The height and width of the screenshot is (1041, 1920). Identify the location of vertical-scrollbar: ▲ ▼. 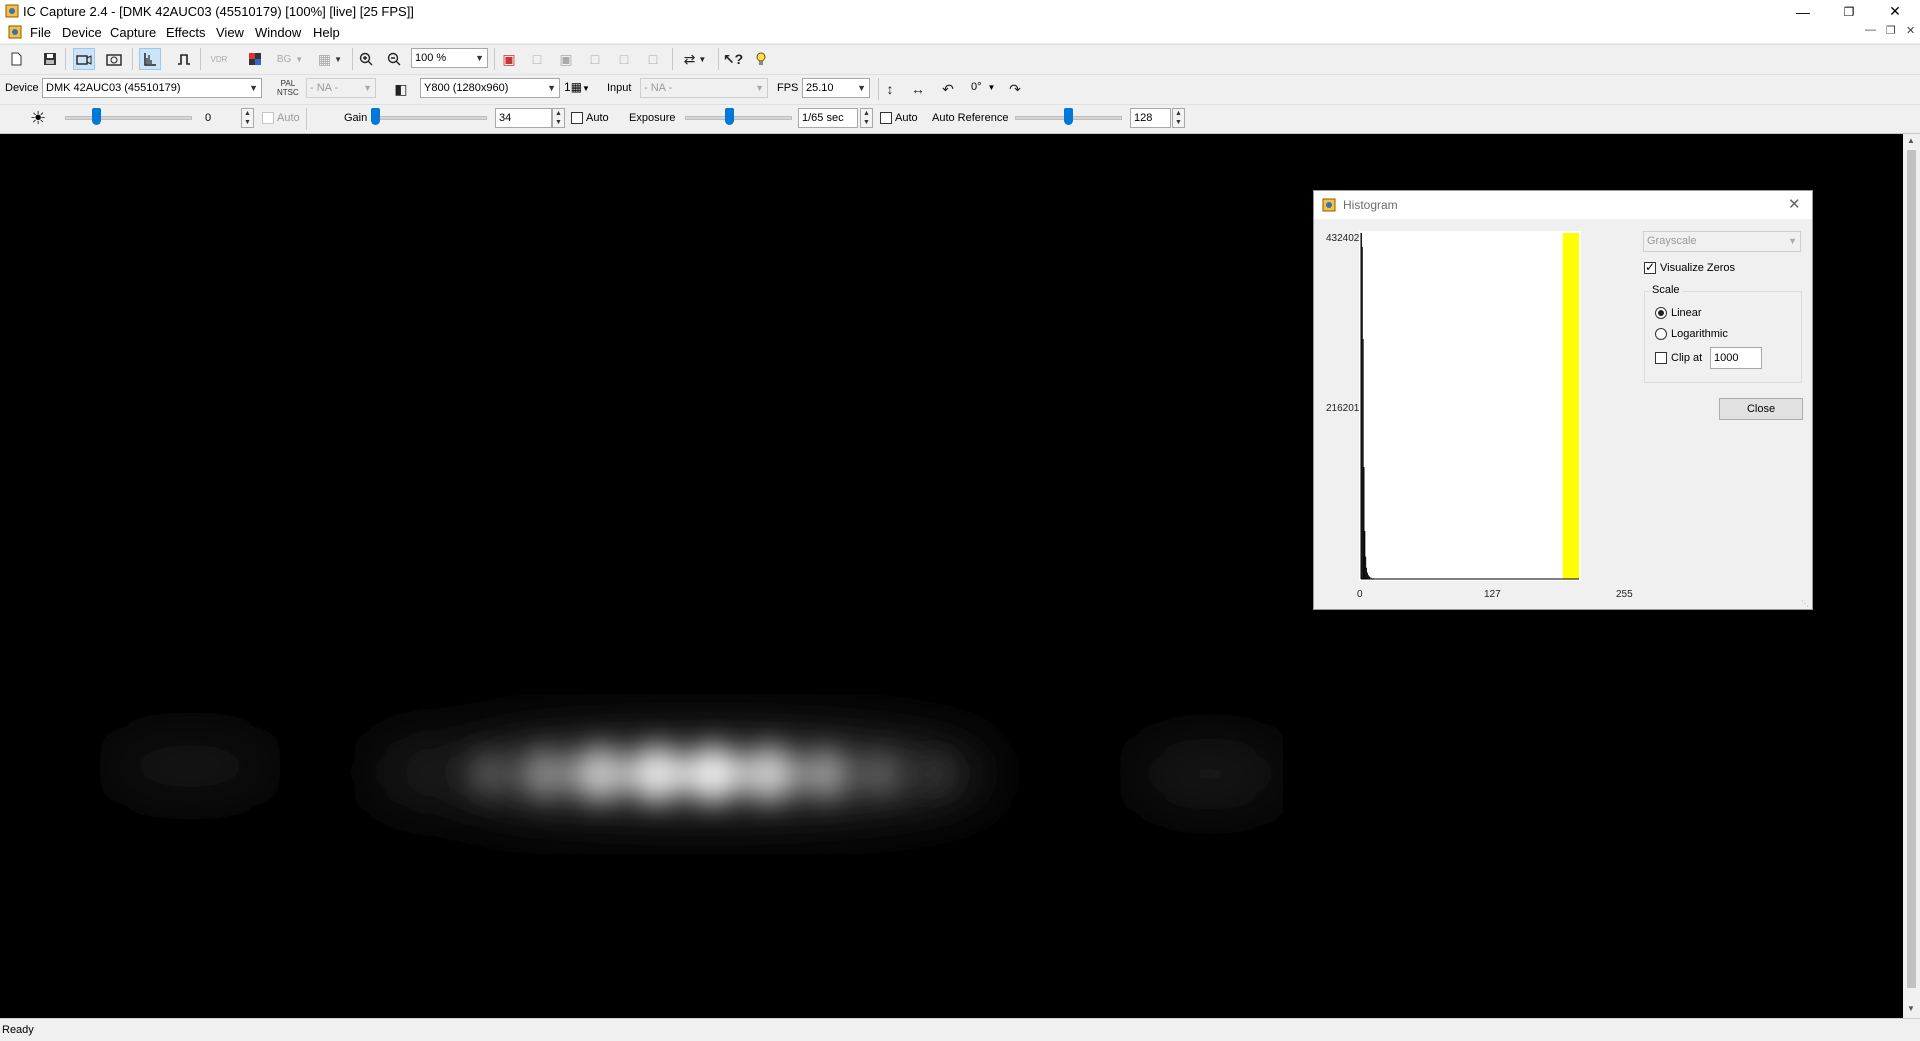
(1911, 576).